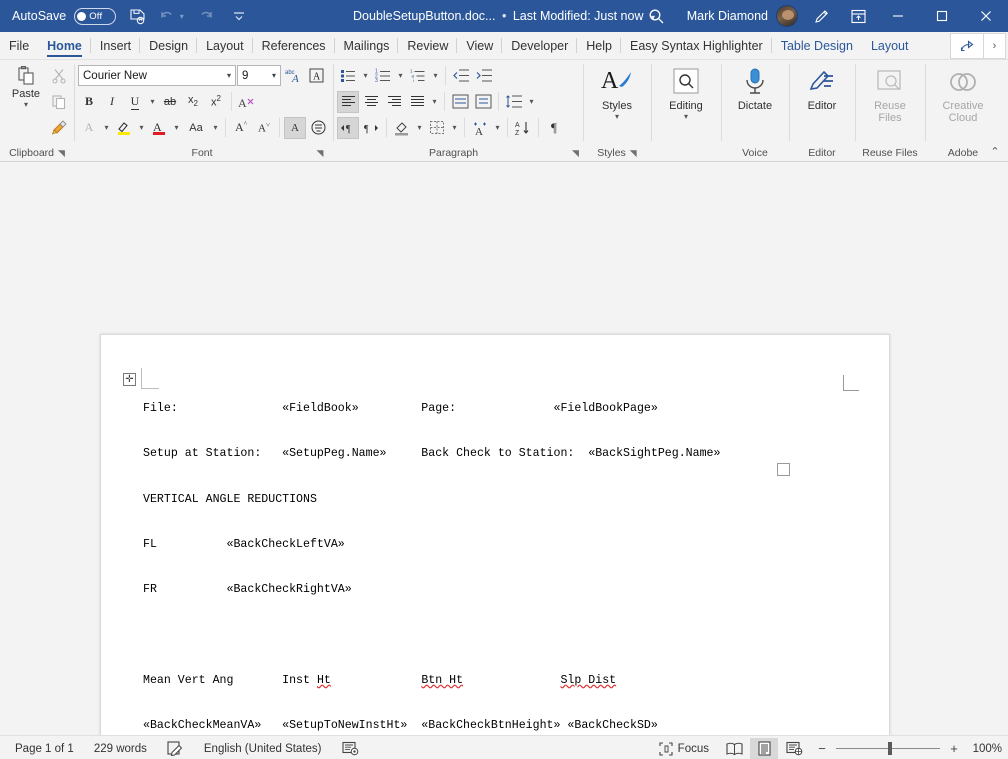 Image resolution: width=1008 pixels, height=759 pixels. What do you see at coordinates (890, 45) in the screenshot?
I see `tab-table-layout: Layout` at bounding box center [890, 45].